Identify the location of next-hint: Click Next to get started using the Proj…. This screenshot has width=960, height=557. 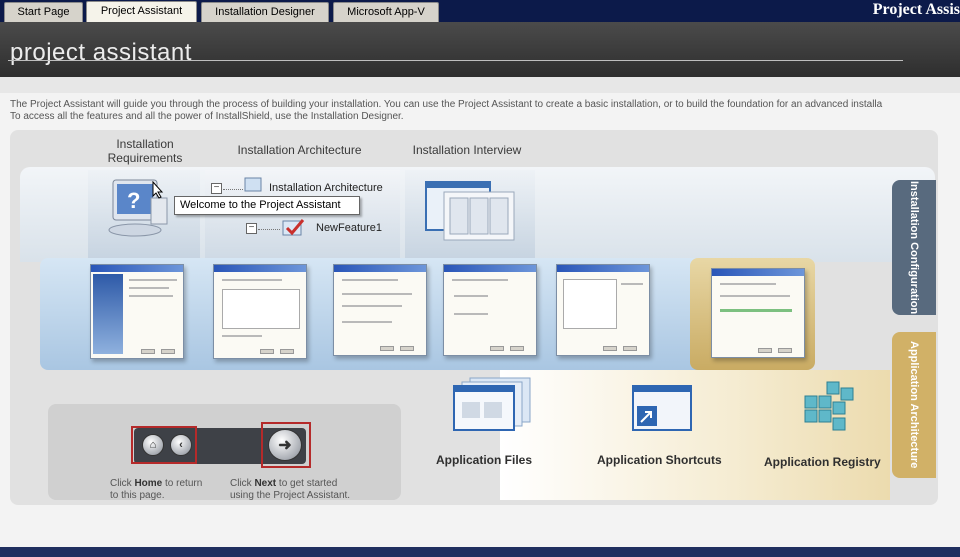
(290, 490).